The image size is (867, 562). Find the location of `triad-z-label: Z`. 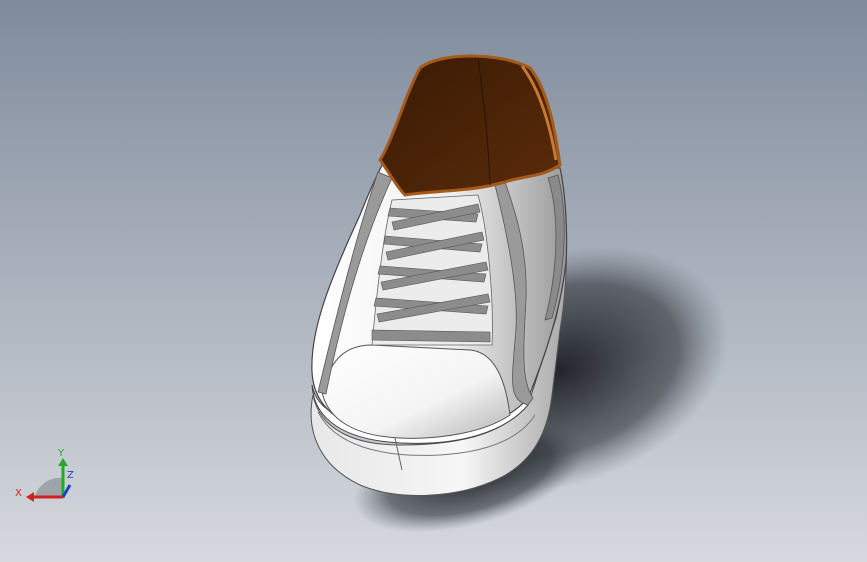

triad-z-label: Z is located at coordinates (70, 475).